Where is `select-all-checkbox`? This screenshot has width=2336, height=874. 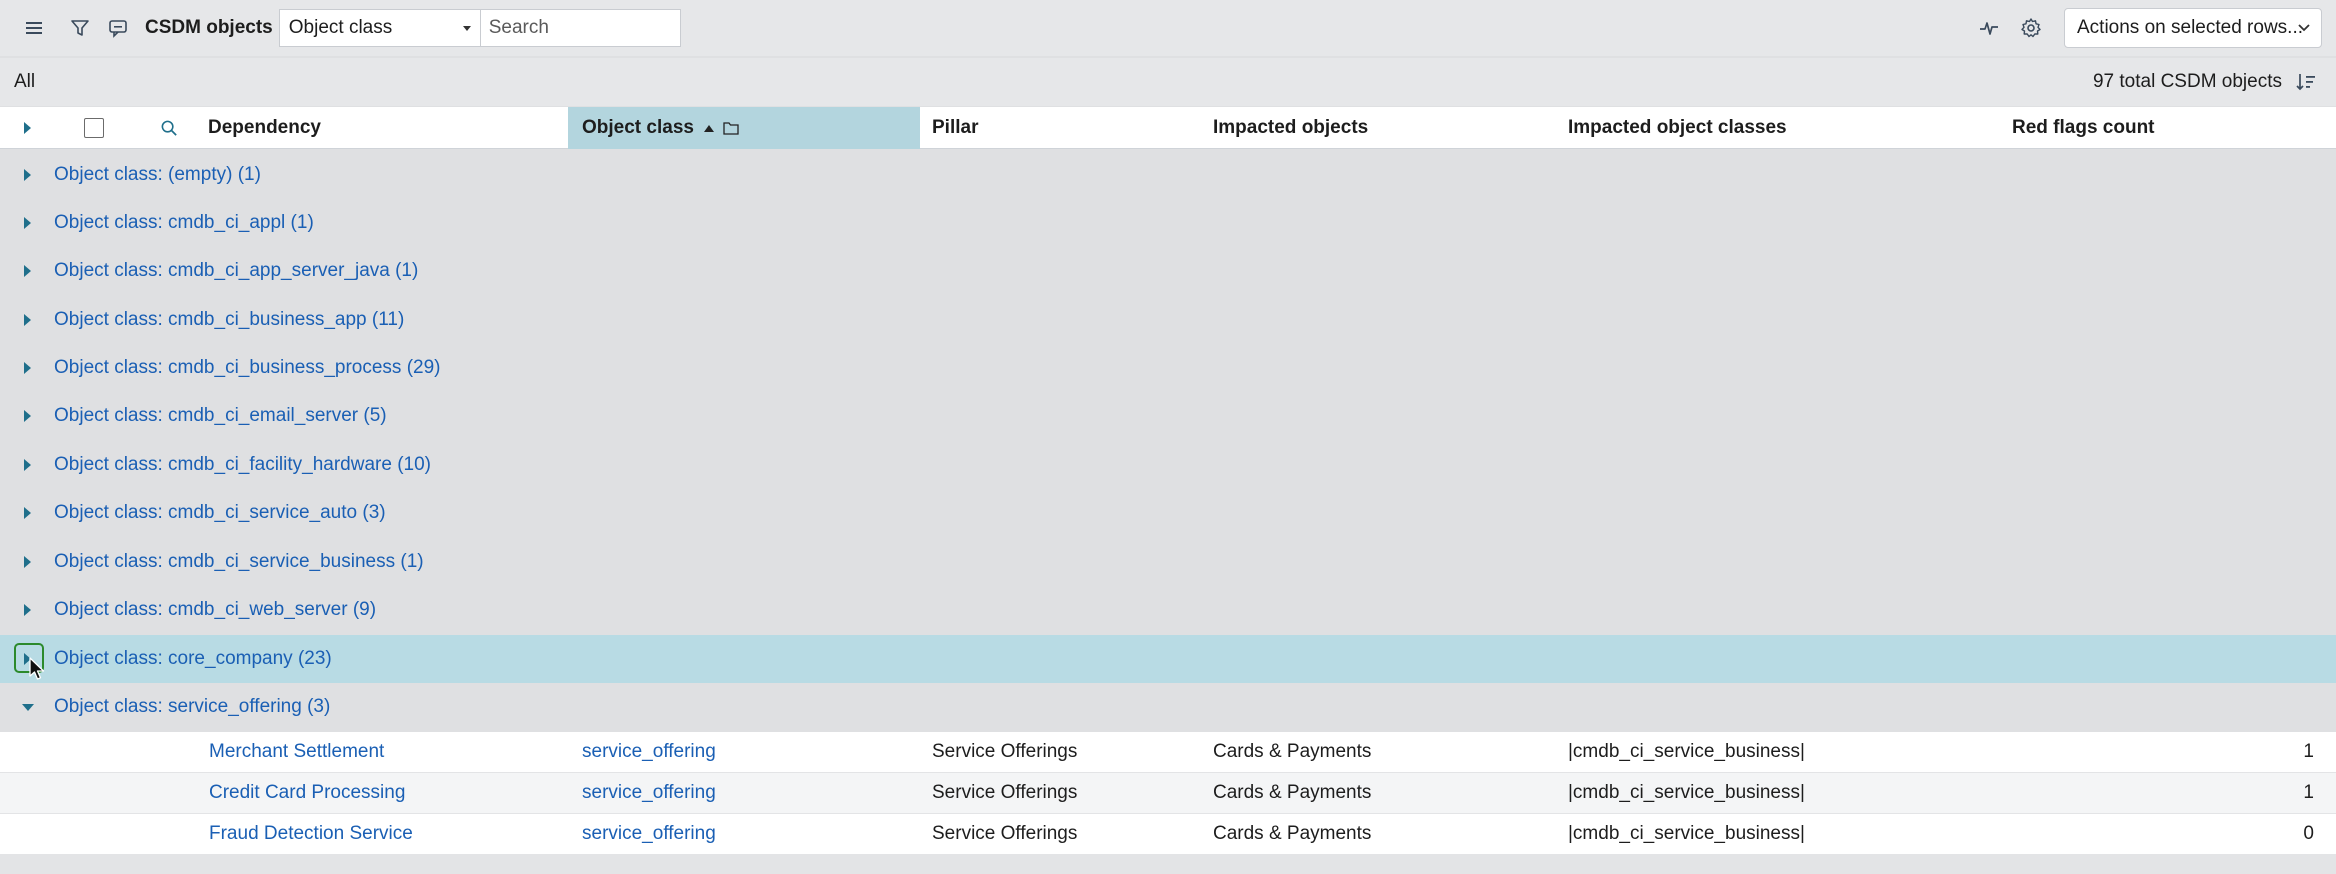
select-all-checkbox is located at coordinates (94, 128).